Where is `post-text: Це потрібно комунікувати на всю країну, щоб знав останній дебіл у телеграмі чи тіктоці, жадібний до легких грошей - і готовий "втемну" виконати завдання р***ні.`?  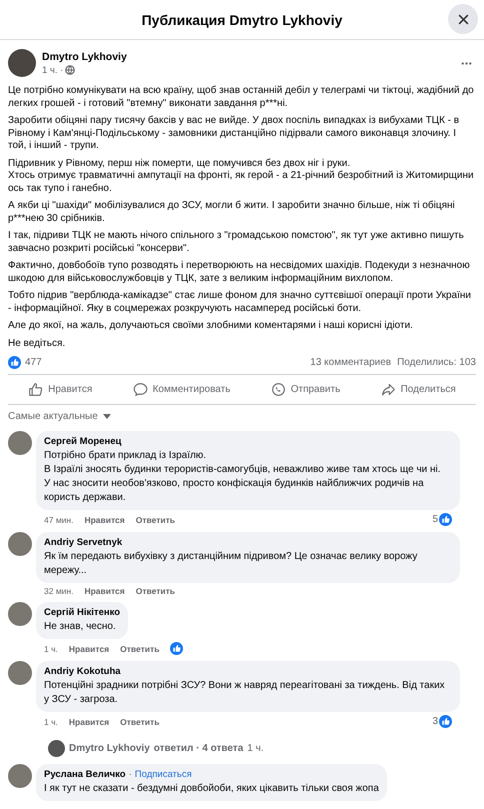
post-text: Це потрібно комунікувати на всю країну, щоб знав останній дебіл у телеграмі чи тіктоці, жадібний до легких грошей - і готовий "втемну" виконати завдання р***ні. is located at coordinates (241, 97).